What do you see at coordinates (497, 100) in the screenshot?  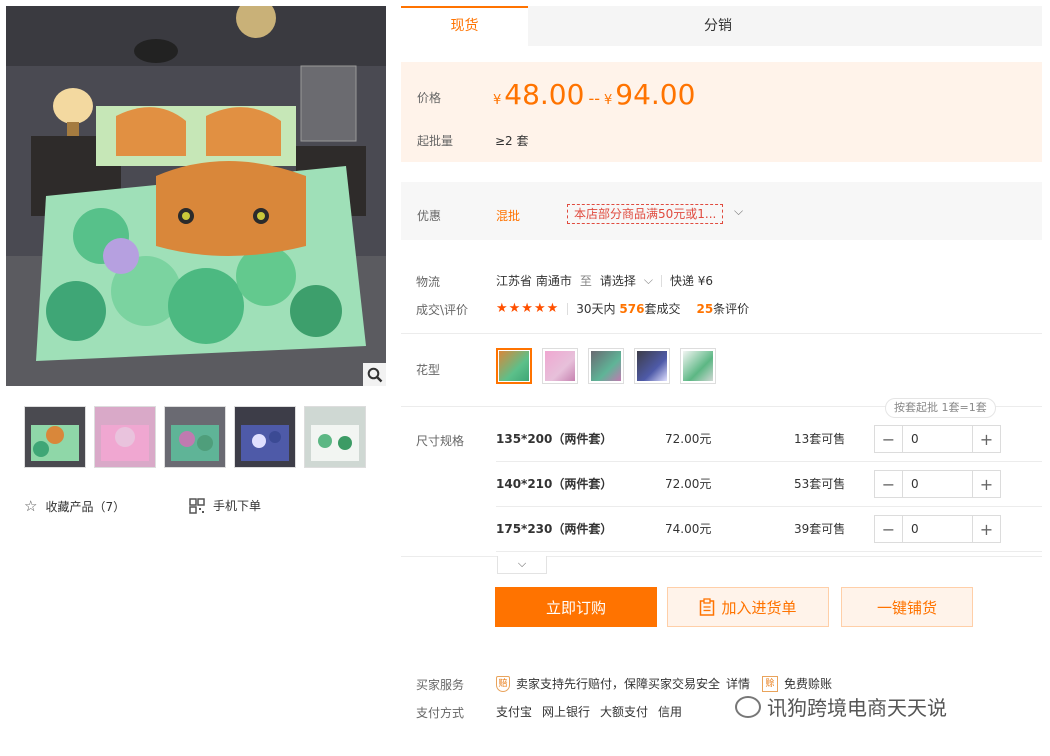 I see `currency-symbol-low: ¥` at bounding box center [497, 100].